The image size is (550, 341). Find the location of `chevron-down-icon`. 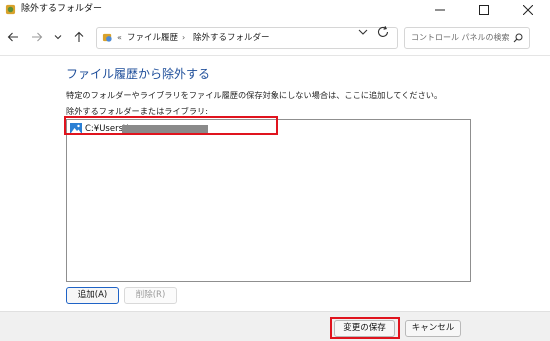

chevron-down-icon is located at coordinates (58, 37).